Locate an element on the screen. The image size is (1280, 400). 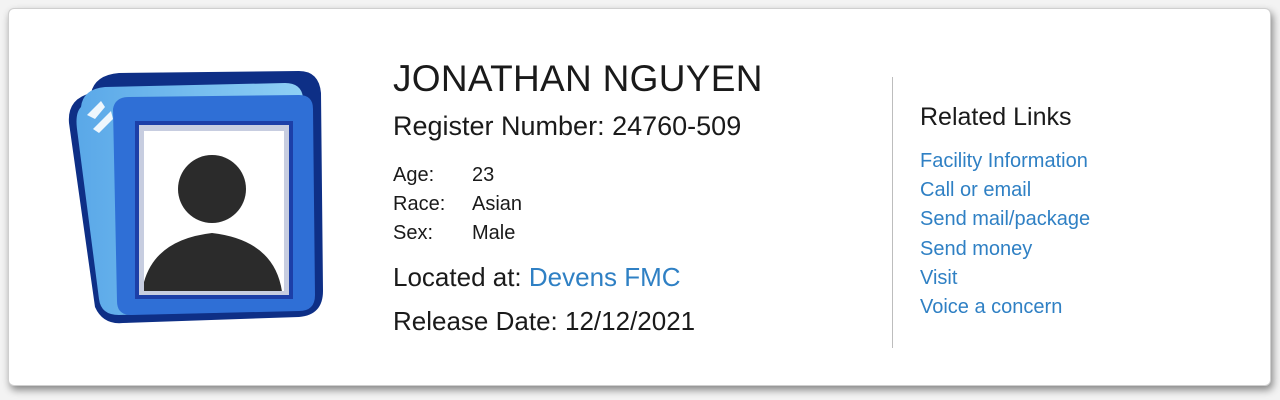
facility-information-link: Facility Information is located at coordinates (1004, 161).